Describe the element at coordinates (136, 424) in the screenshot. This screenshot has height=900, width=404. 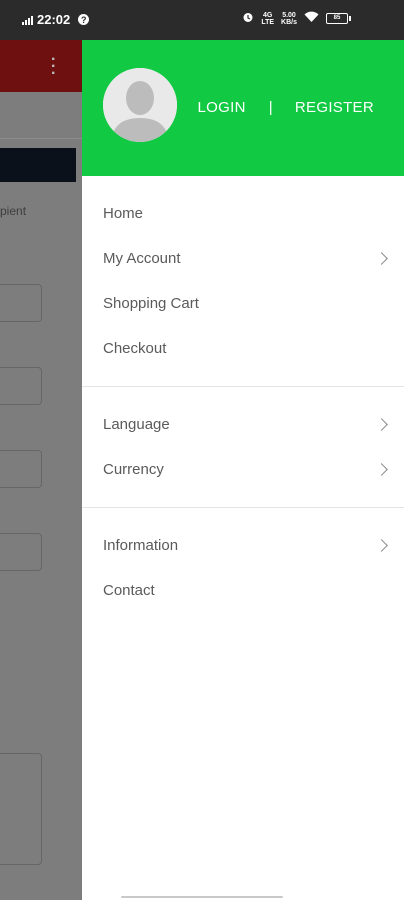
I see `menu-item-label: Language` at that location.